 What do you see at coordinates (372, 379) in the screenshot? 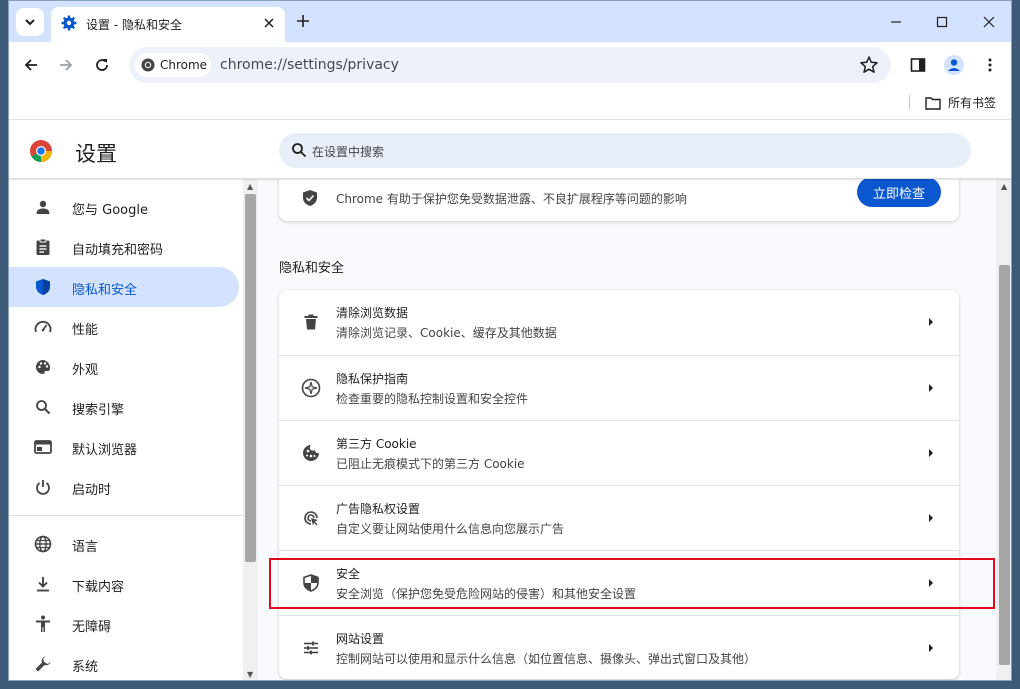
I see `row-title: 隐私保护指南` at bounding box center [372, 379].